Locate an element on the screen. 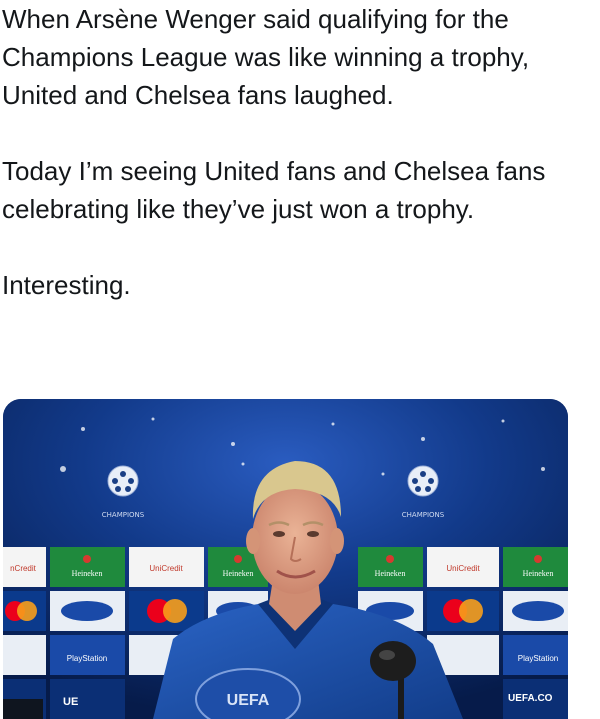 The width and height of the screenshot is (600, 719). tweet-paragraph-3: Interesting. is located at coordinates (66, 285).